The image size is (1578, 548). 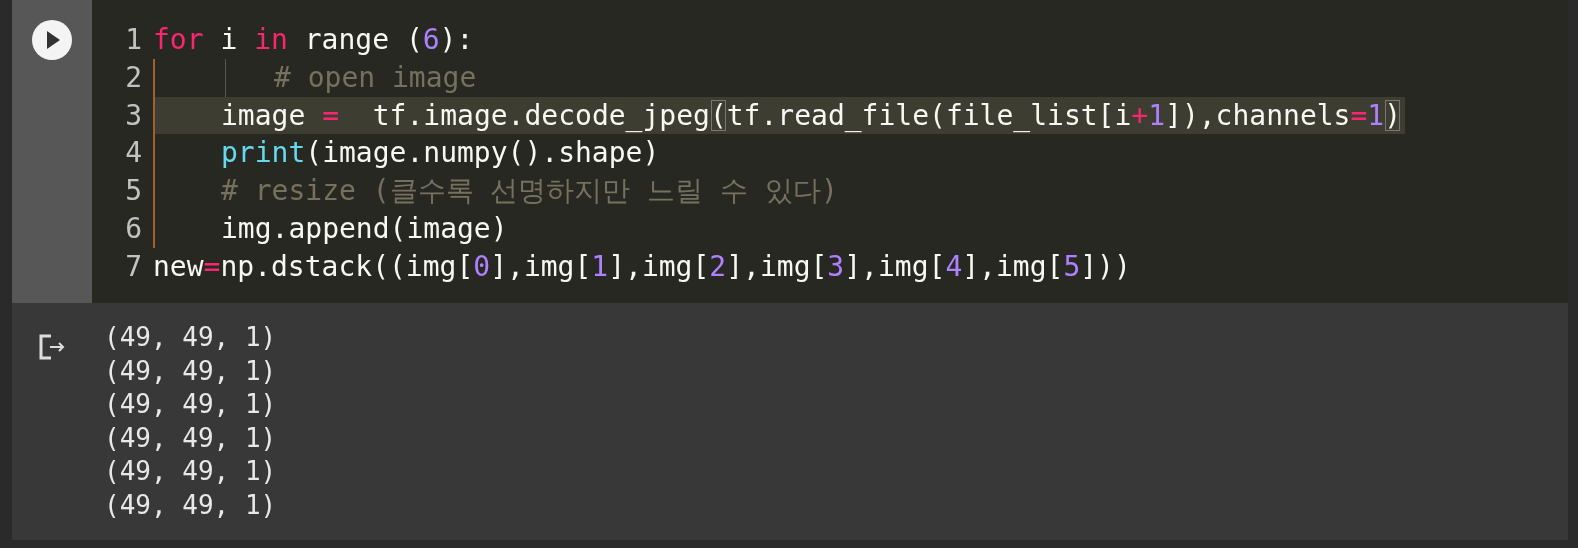 I want to click on code-line: for i in range (6):, so click(x=314, y=40).